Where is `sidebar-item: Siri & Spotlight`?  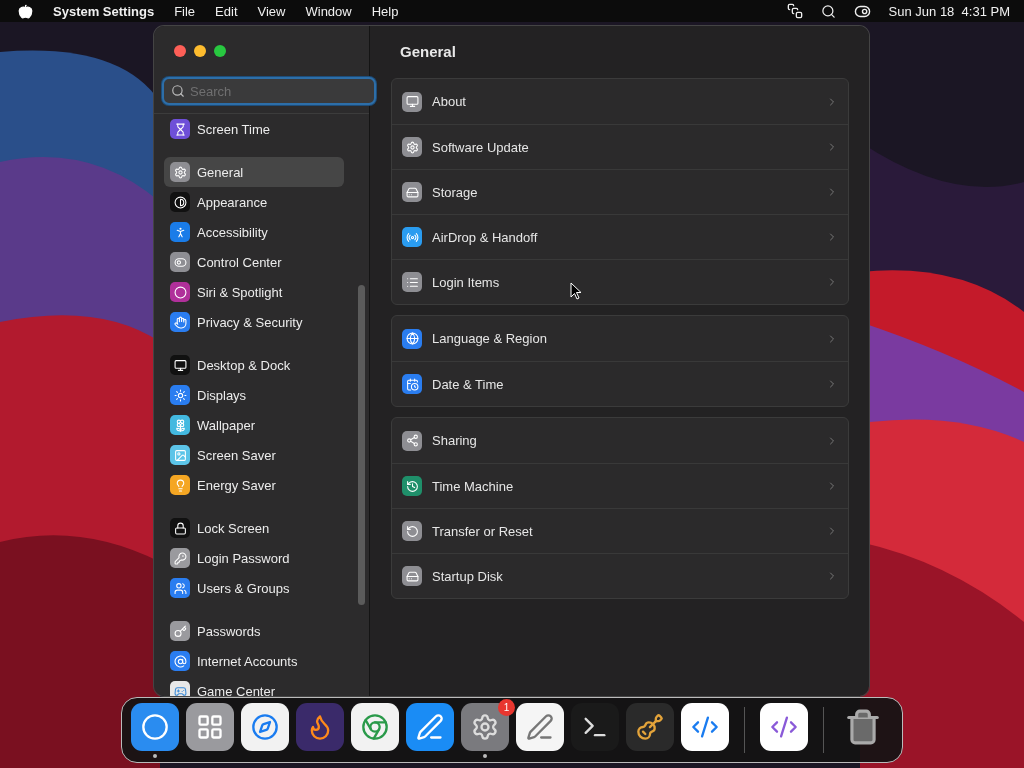
sidebar-item: Siri & Spotlight is located at coordinates (254, 292).